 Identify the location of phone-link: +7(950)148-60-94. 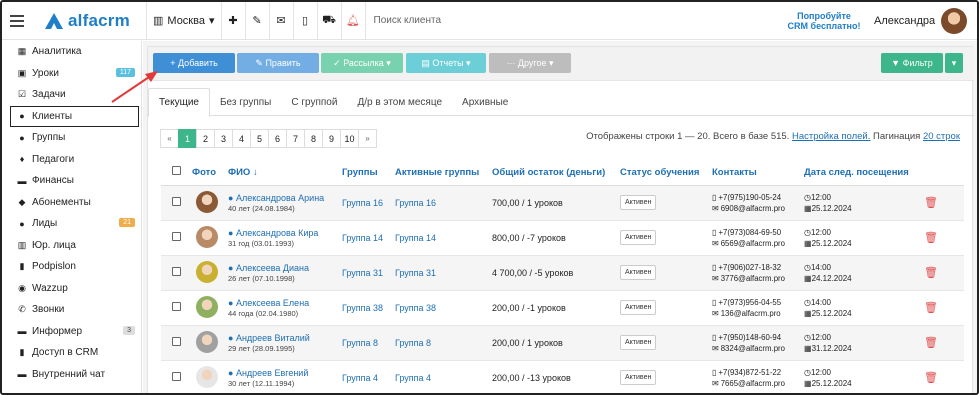
(749, 337).